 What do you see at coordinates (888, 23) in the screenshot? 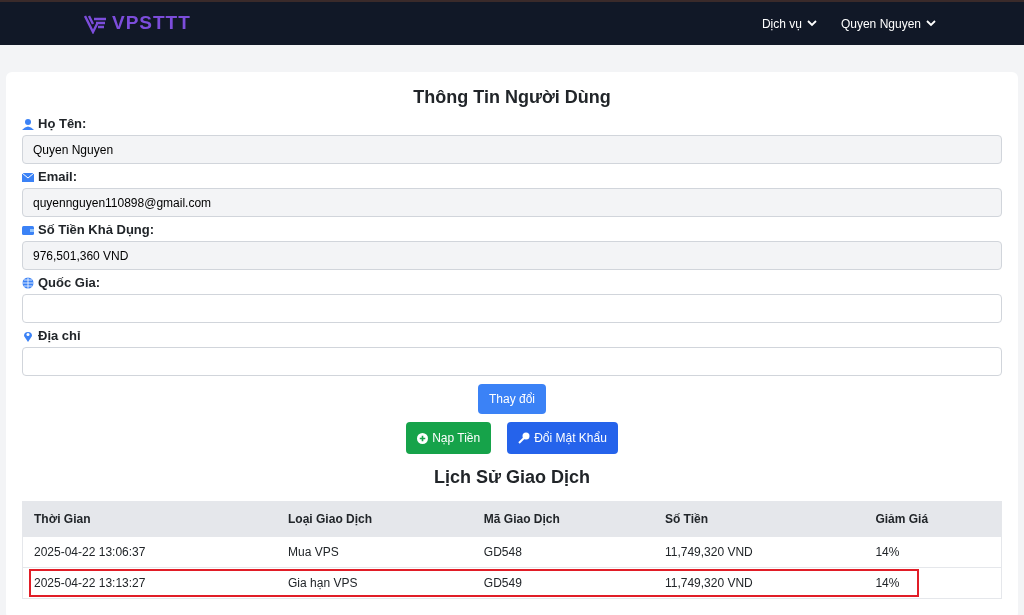
I see `nav-menu: Quyen Nguyen` at bounding box center [888, 23].